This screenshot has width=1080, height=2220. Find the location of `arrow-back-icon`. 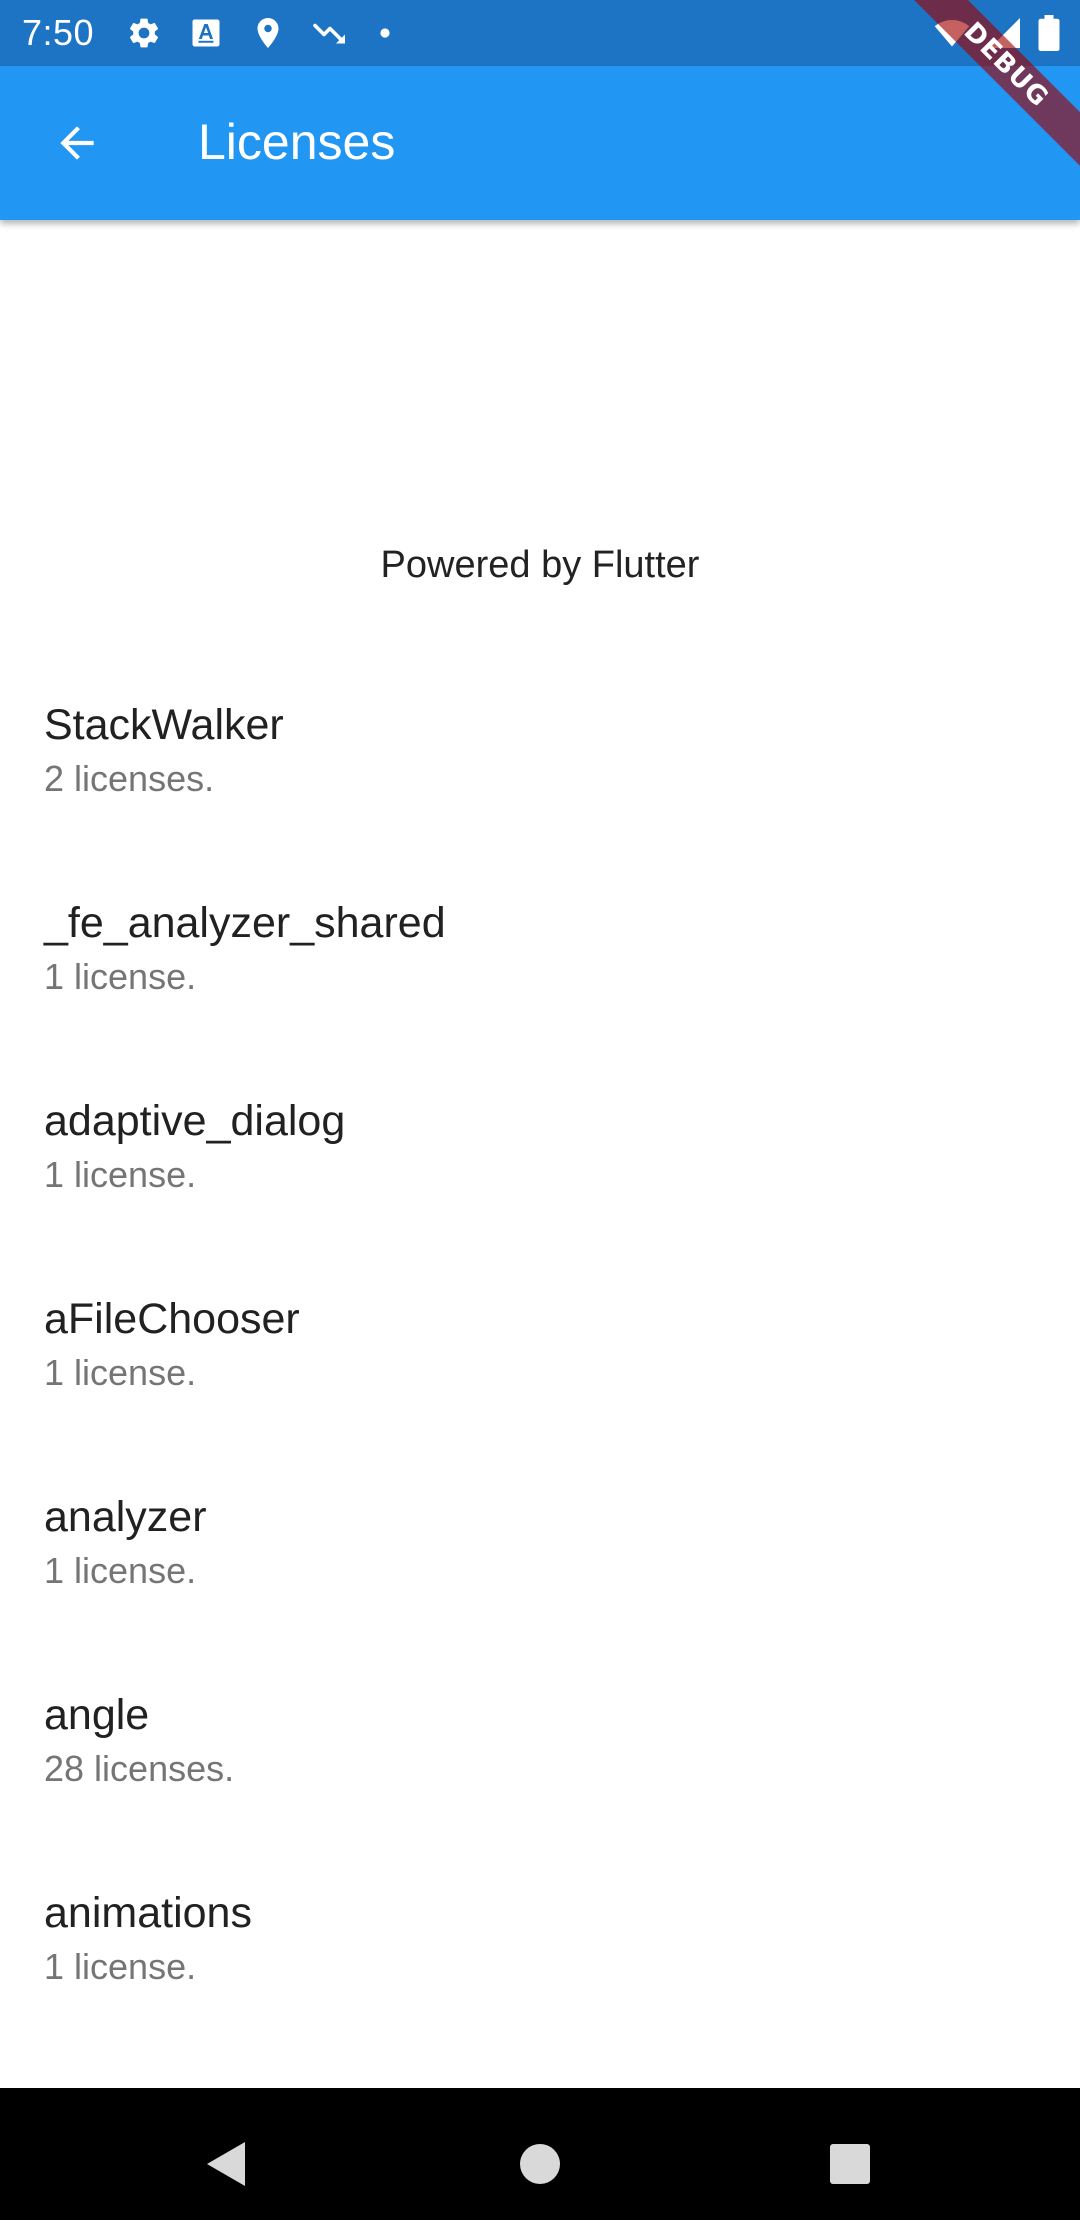

arrow-back-icon is located at coordinates (77, 143).